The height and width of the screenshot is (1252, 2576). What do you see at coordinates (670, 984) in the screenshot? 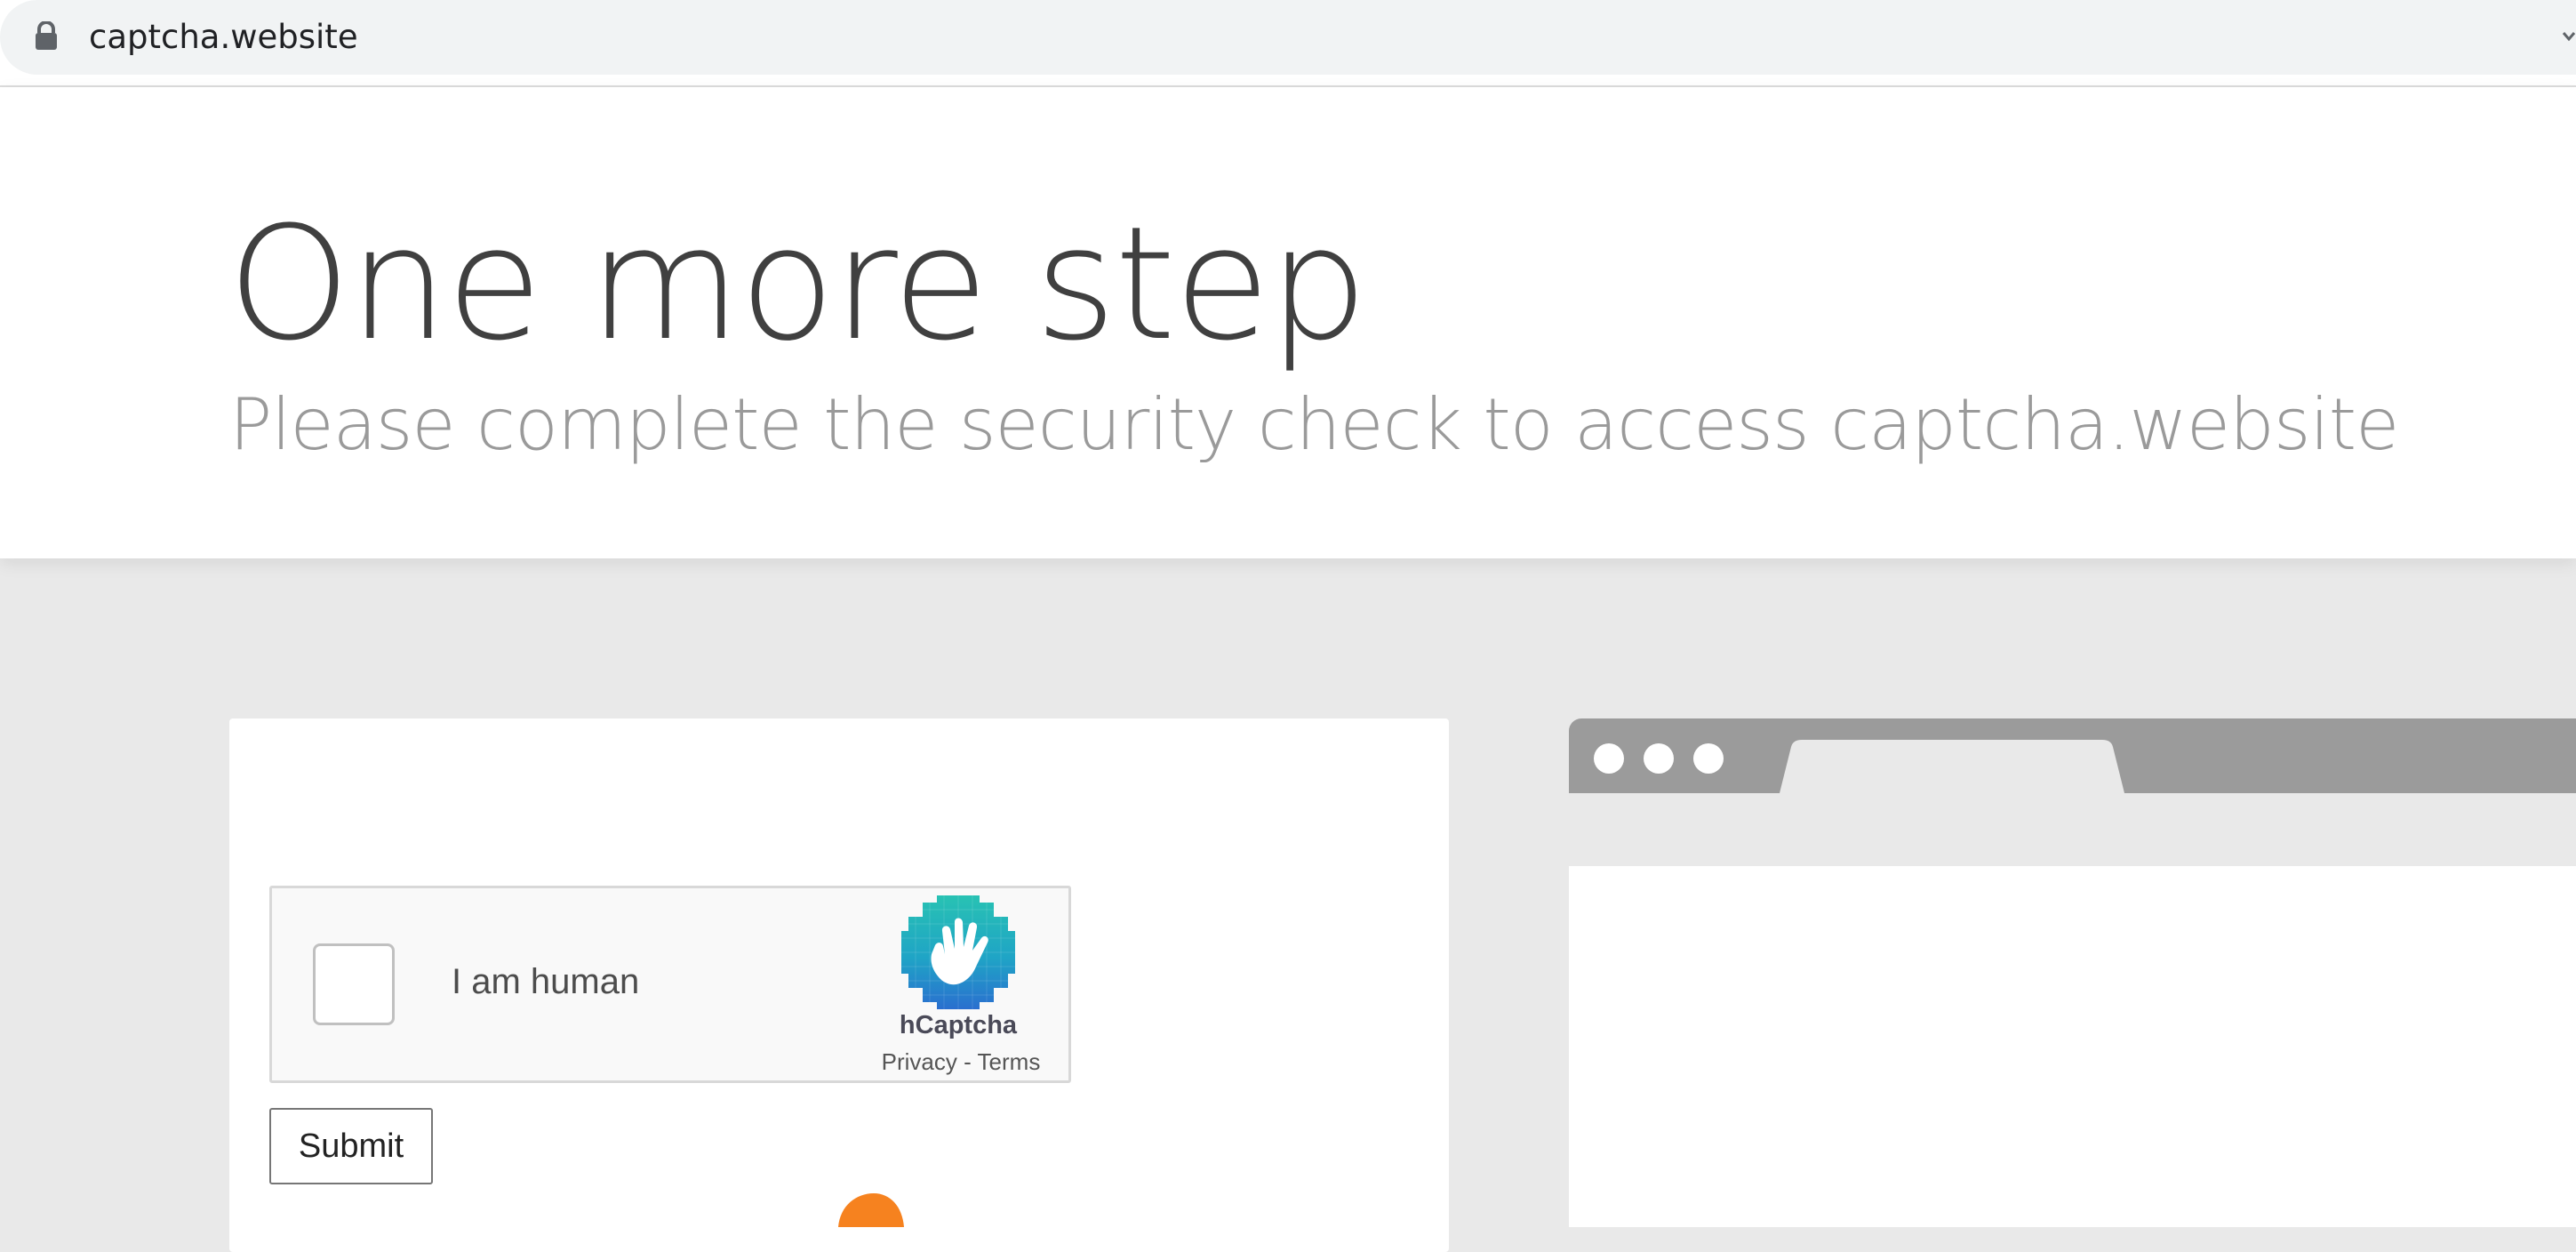
I see `hcaptcha-widget: I am human hCaptcha Privacy - Terms` at bounding box center [670, 984].